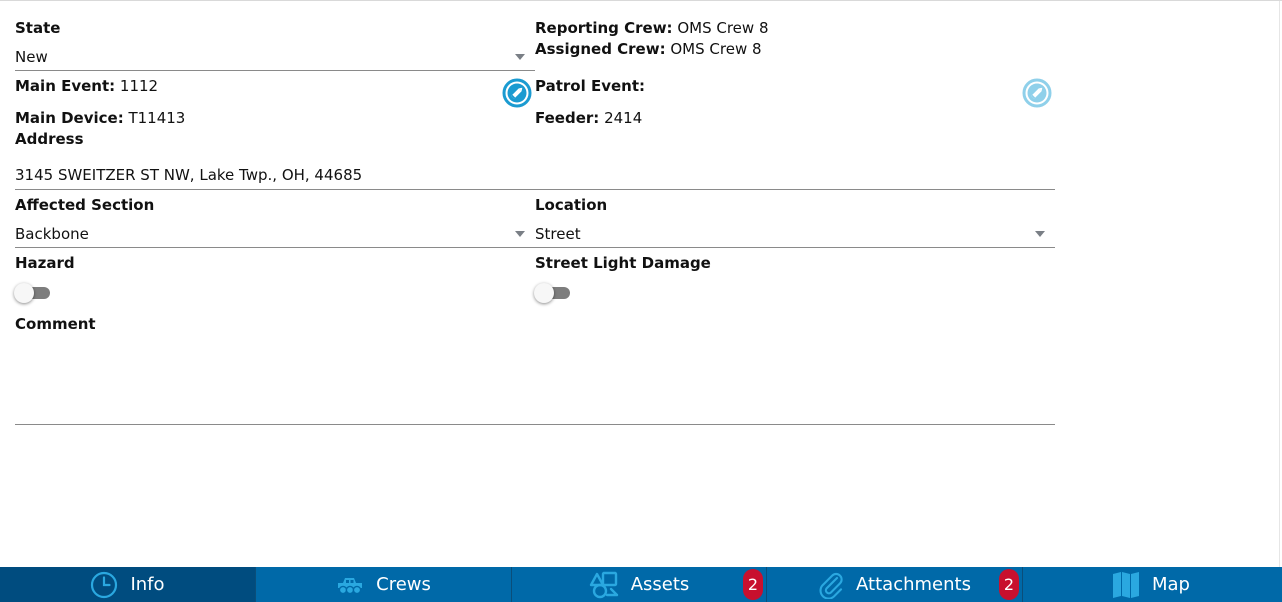  What do you see at coordinates (535, 424) in the screenshot?
I see `comment-underline` at bounding box center [535, 424].